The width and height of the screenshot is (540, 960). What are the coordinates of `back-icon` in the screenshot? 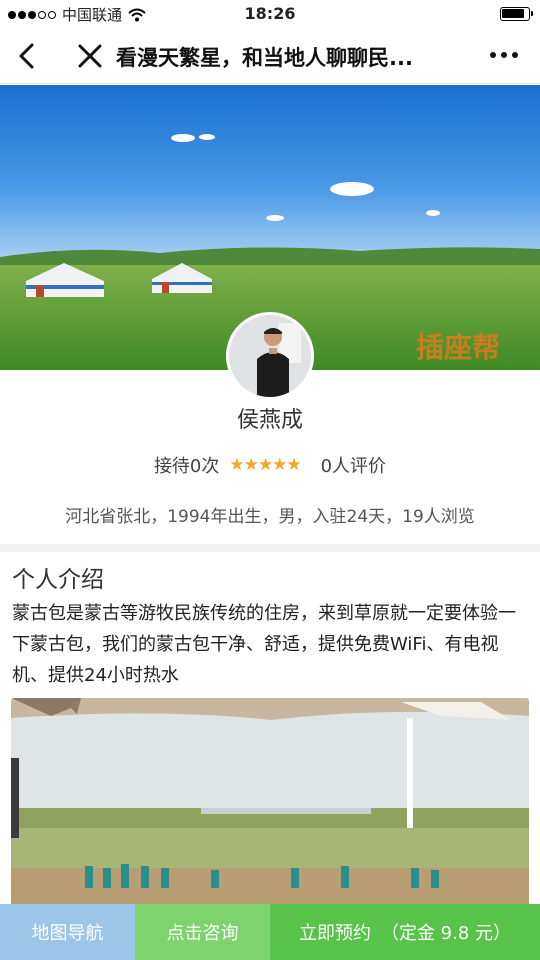 It's located at (27, 56).